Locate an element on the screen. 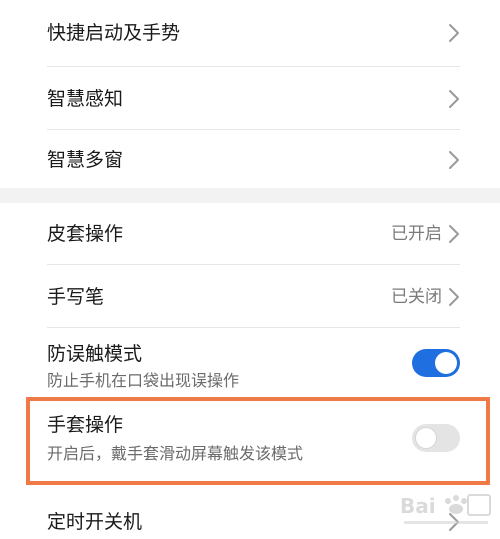 The image size is (500, 539). watermark-logo-icon: Bai is located at coordinates (445, 509).